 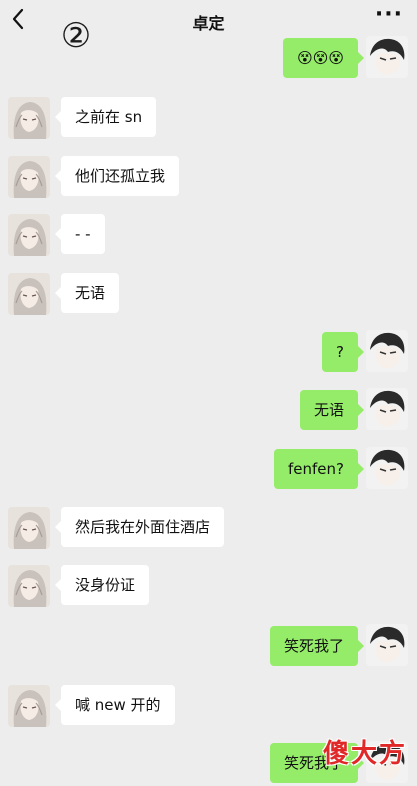 I want to click on message-bubble-incoming: 喊 new 开的, so click(x=115, y=705).